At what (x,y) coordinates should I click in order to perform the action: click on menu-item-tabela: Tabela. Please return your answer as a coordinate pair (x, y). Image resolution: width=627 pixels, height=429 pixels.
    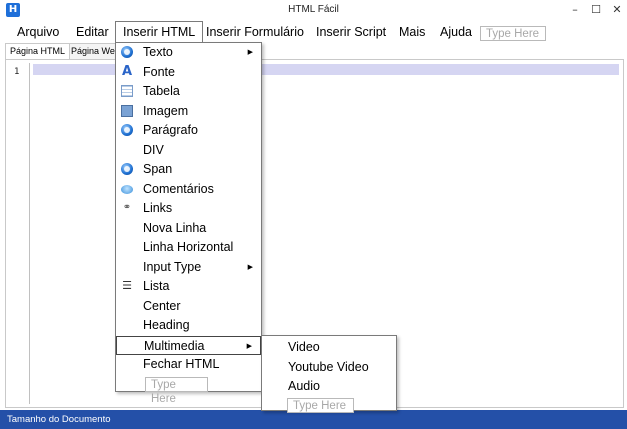
    Looking at the image, I should click on (188, 91).